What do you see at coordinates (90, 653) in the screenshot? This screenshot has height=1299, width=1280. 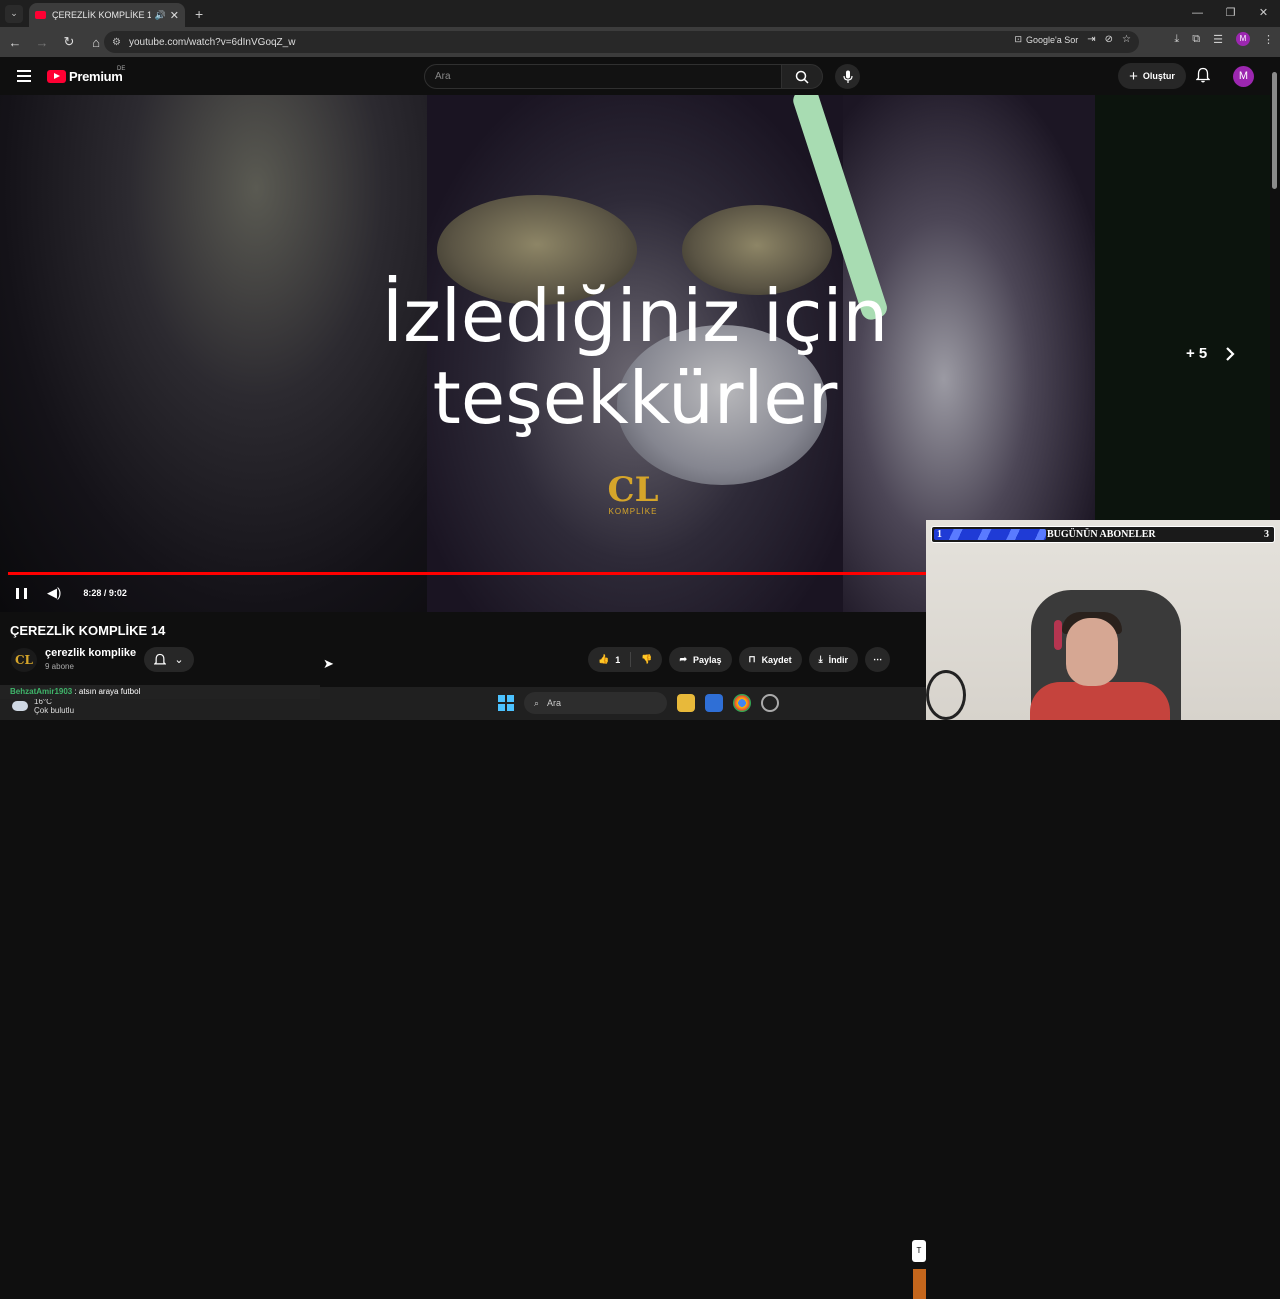 I see `channel-name: çerezlik komplike` at bounding box center [90, 653].